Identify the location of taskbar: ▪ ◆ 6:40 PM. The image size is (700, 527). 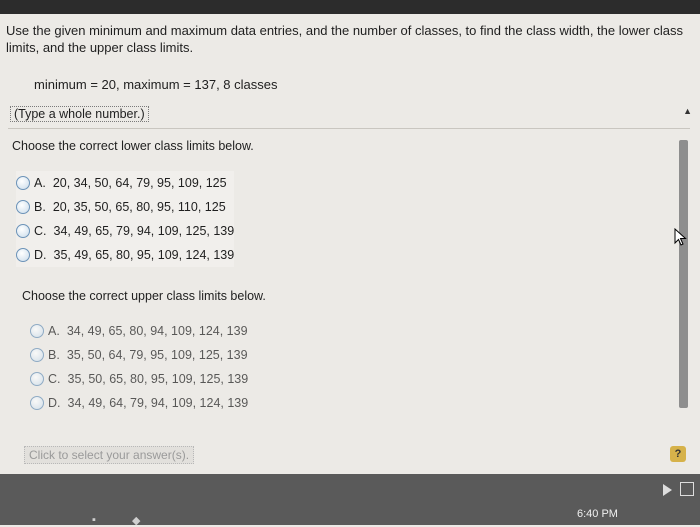
(350, 500).